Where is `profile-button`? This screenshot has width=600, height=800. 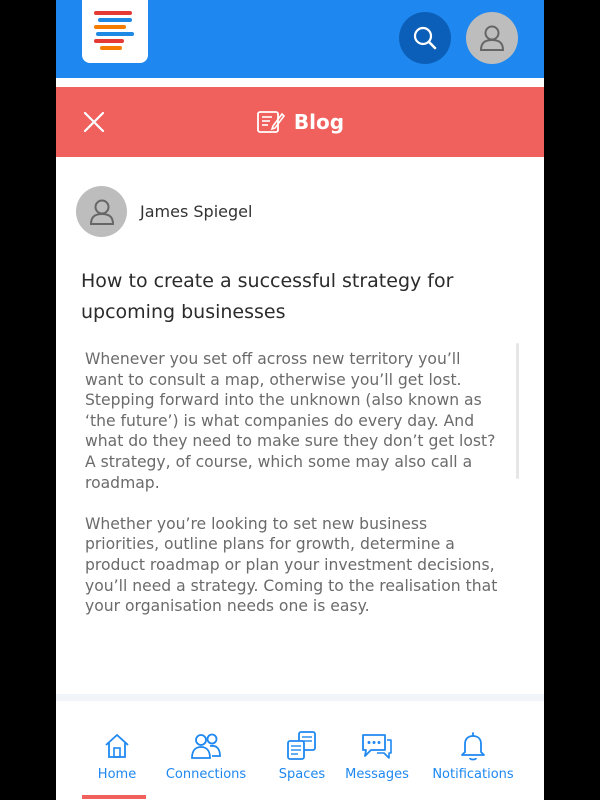
profile-button is located at coordinates (492, 38).